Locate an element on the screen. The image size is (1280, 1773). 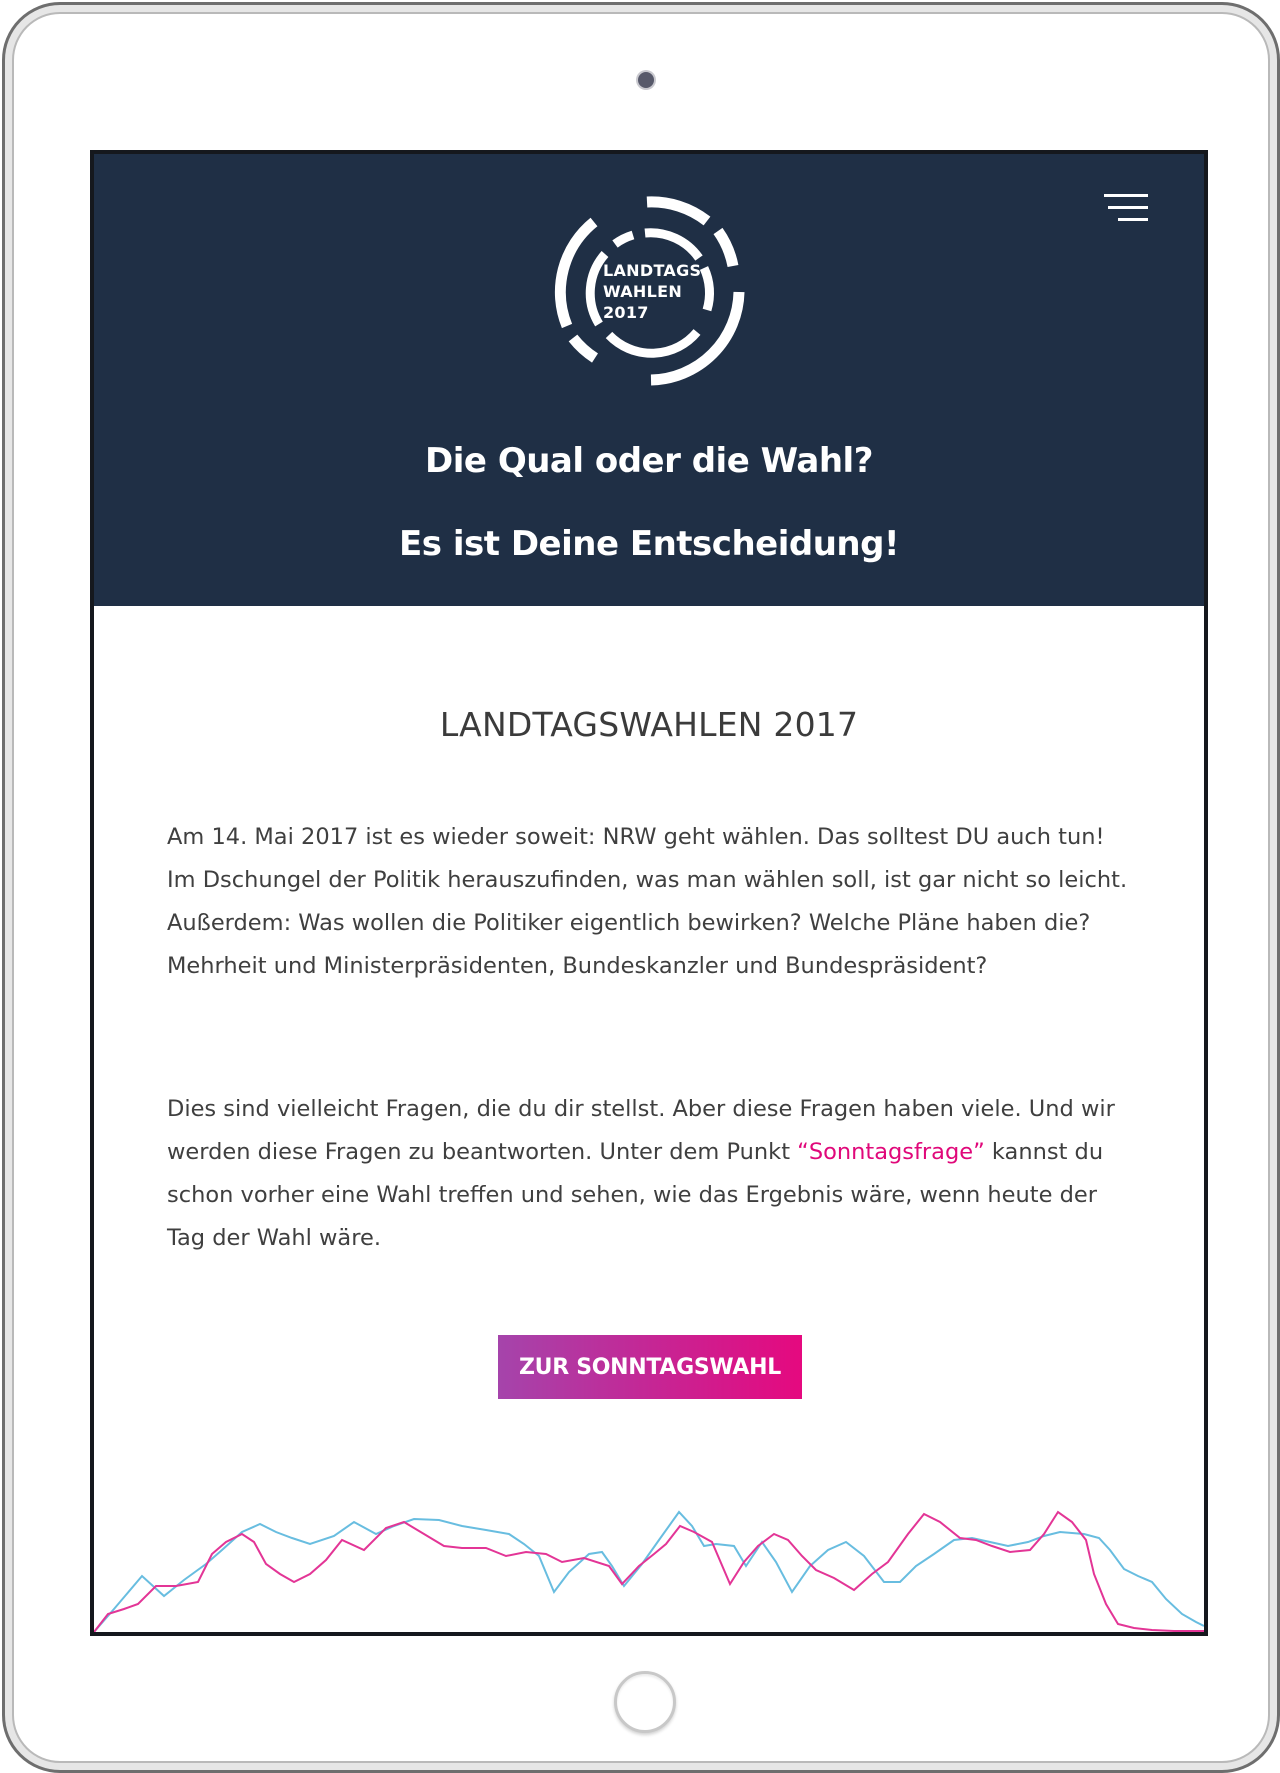
hero-headline-2: Es ist Deine Entscheidung! is located at coordinates (649, 544).